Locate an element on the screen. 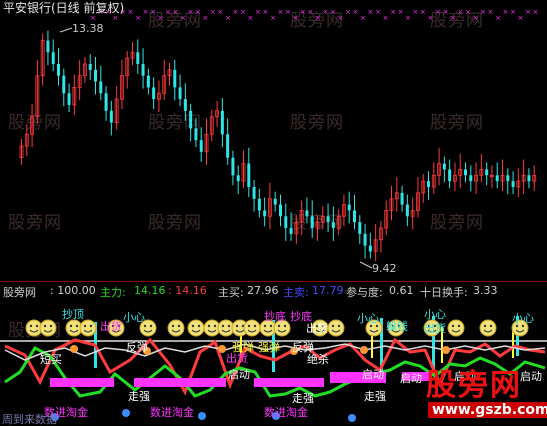  signal-label: 抄顶 is located at coordinates (73, 314).